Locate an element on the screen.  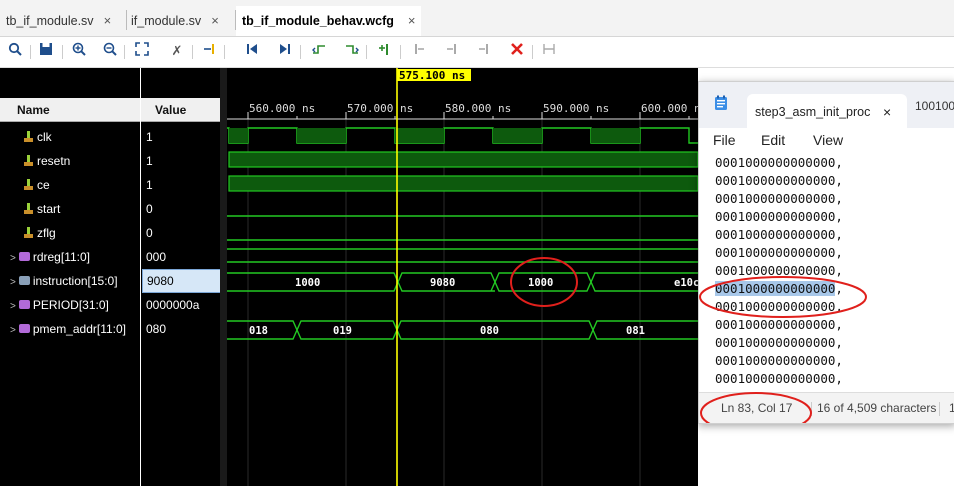
name-column-header: Name is located at coordinates (70, 110).